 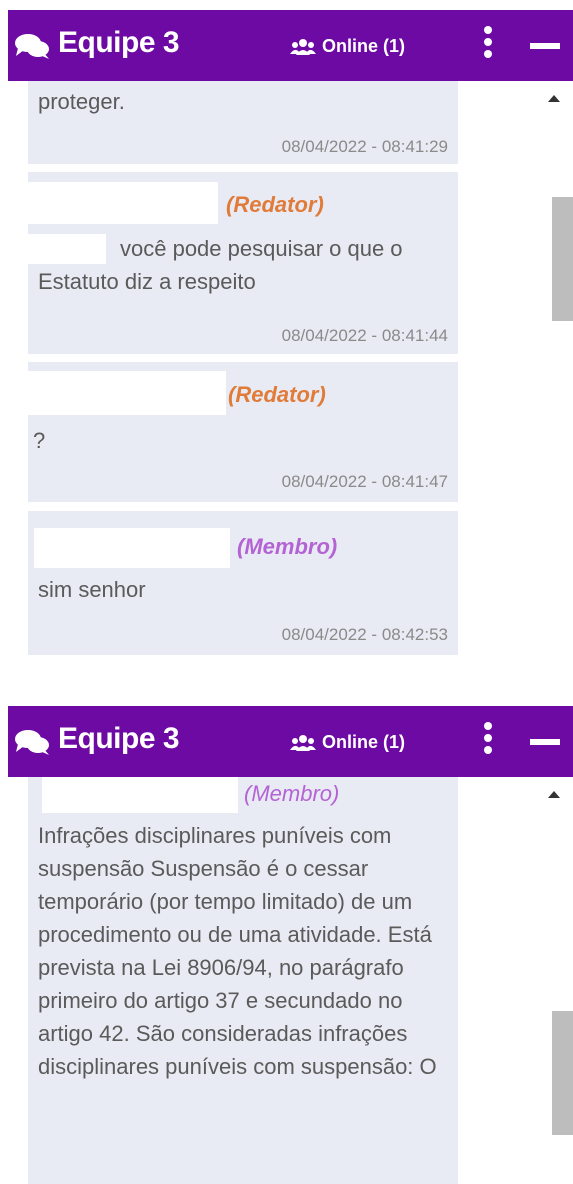 What do you see at coordinates (243, 122) in the screenshot?
I see `message: proteger. 08/04/2022 - 08:41:29` at bounding box center [243, 122].